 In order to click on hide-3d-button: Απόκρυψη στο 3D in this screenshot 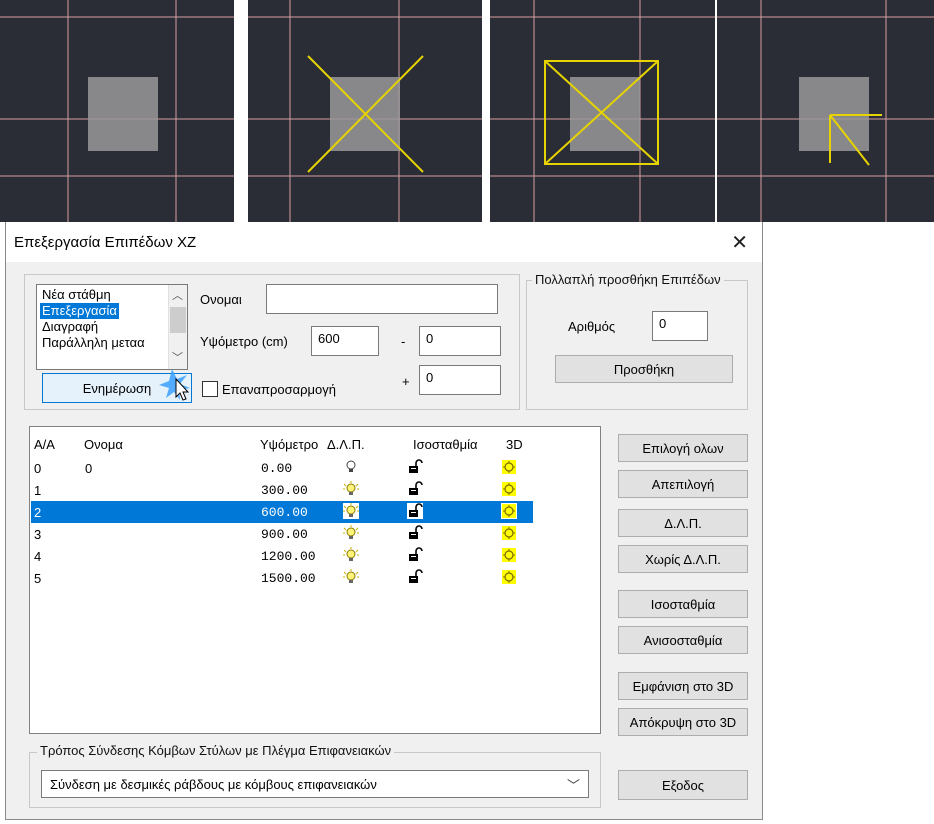, I will do `click(683, 722)`.